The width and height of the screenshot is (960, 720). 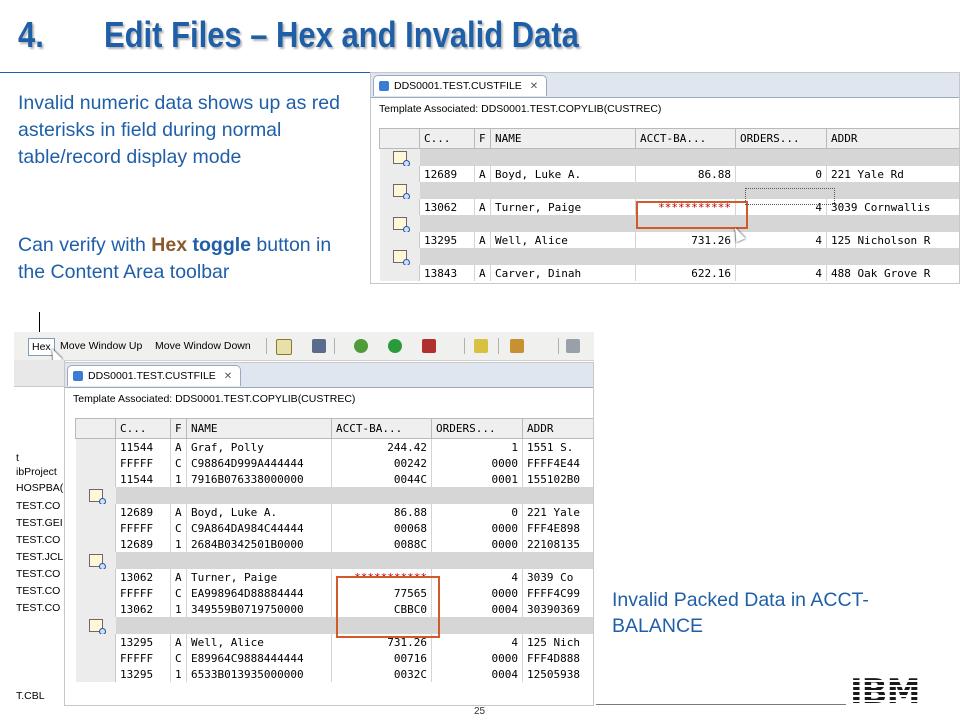 What do you see at coordinates (381, 463) in the screenshot?
I see `cell-acct-balance: 00242` at bounding box center [381, 463].